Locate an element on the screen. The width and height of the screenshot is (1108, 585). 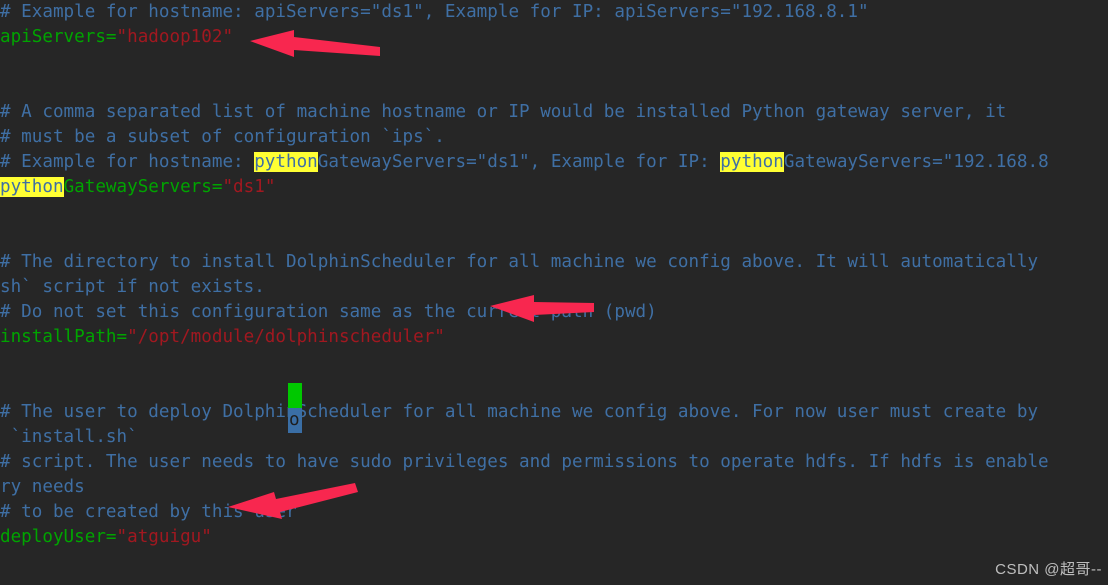
code-line: apiServers="hadoop102" is located at coordinates (554, 37).